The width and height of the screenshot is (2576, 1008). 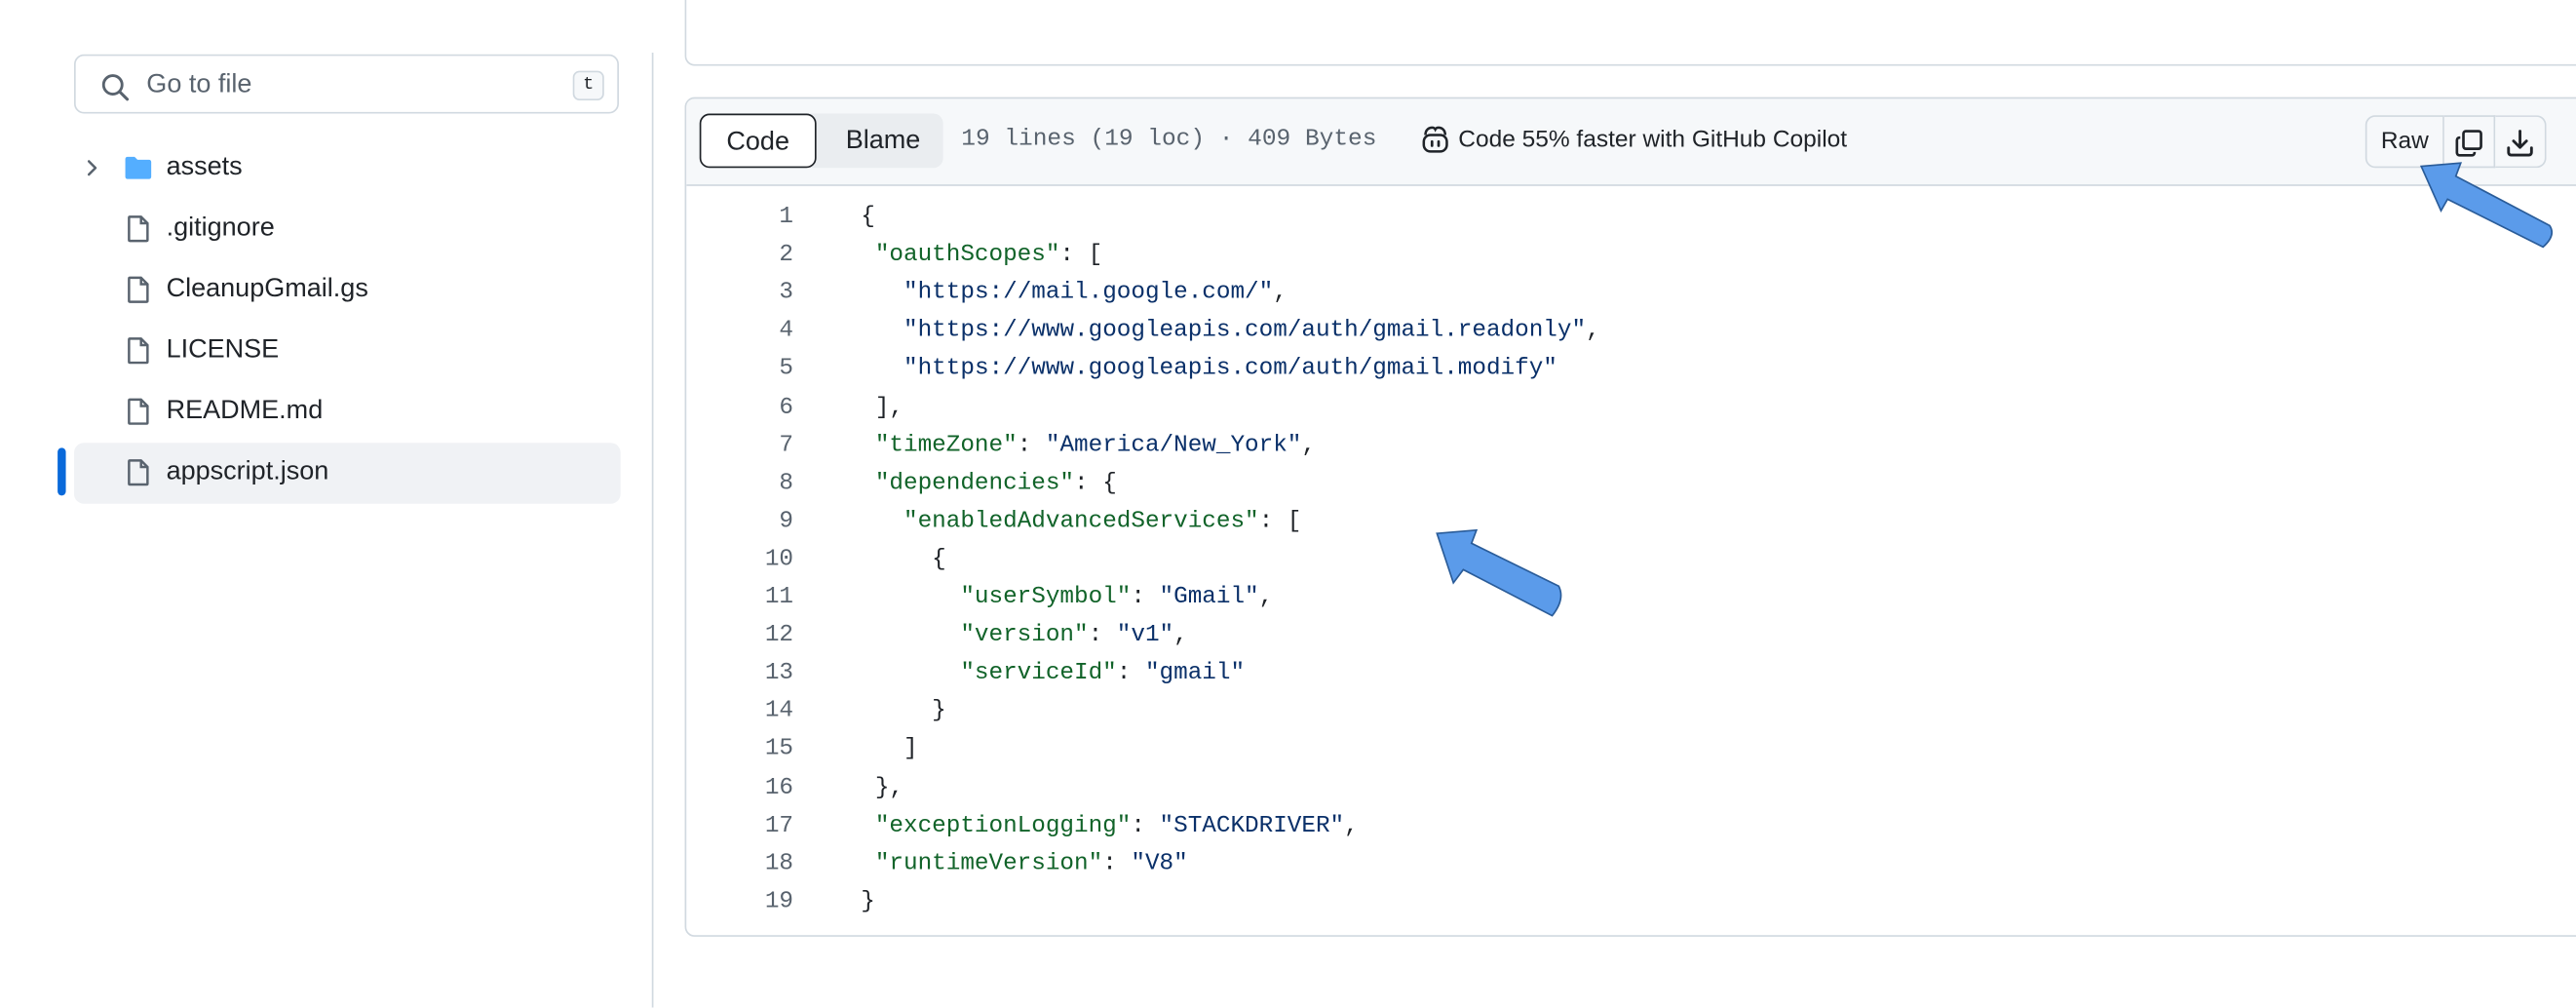 What do you see at coordinates (756, 370) in the screenshot?
I see `line-number: 5` at bounding box center [756, 370].